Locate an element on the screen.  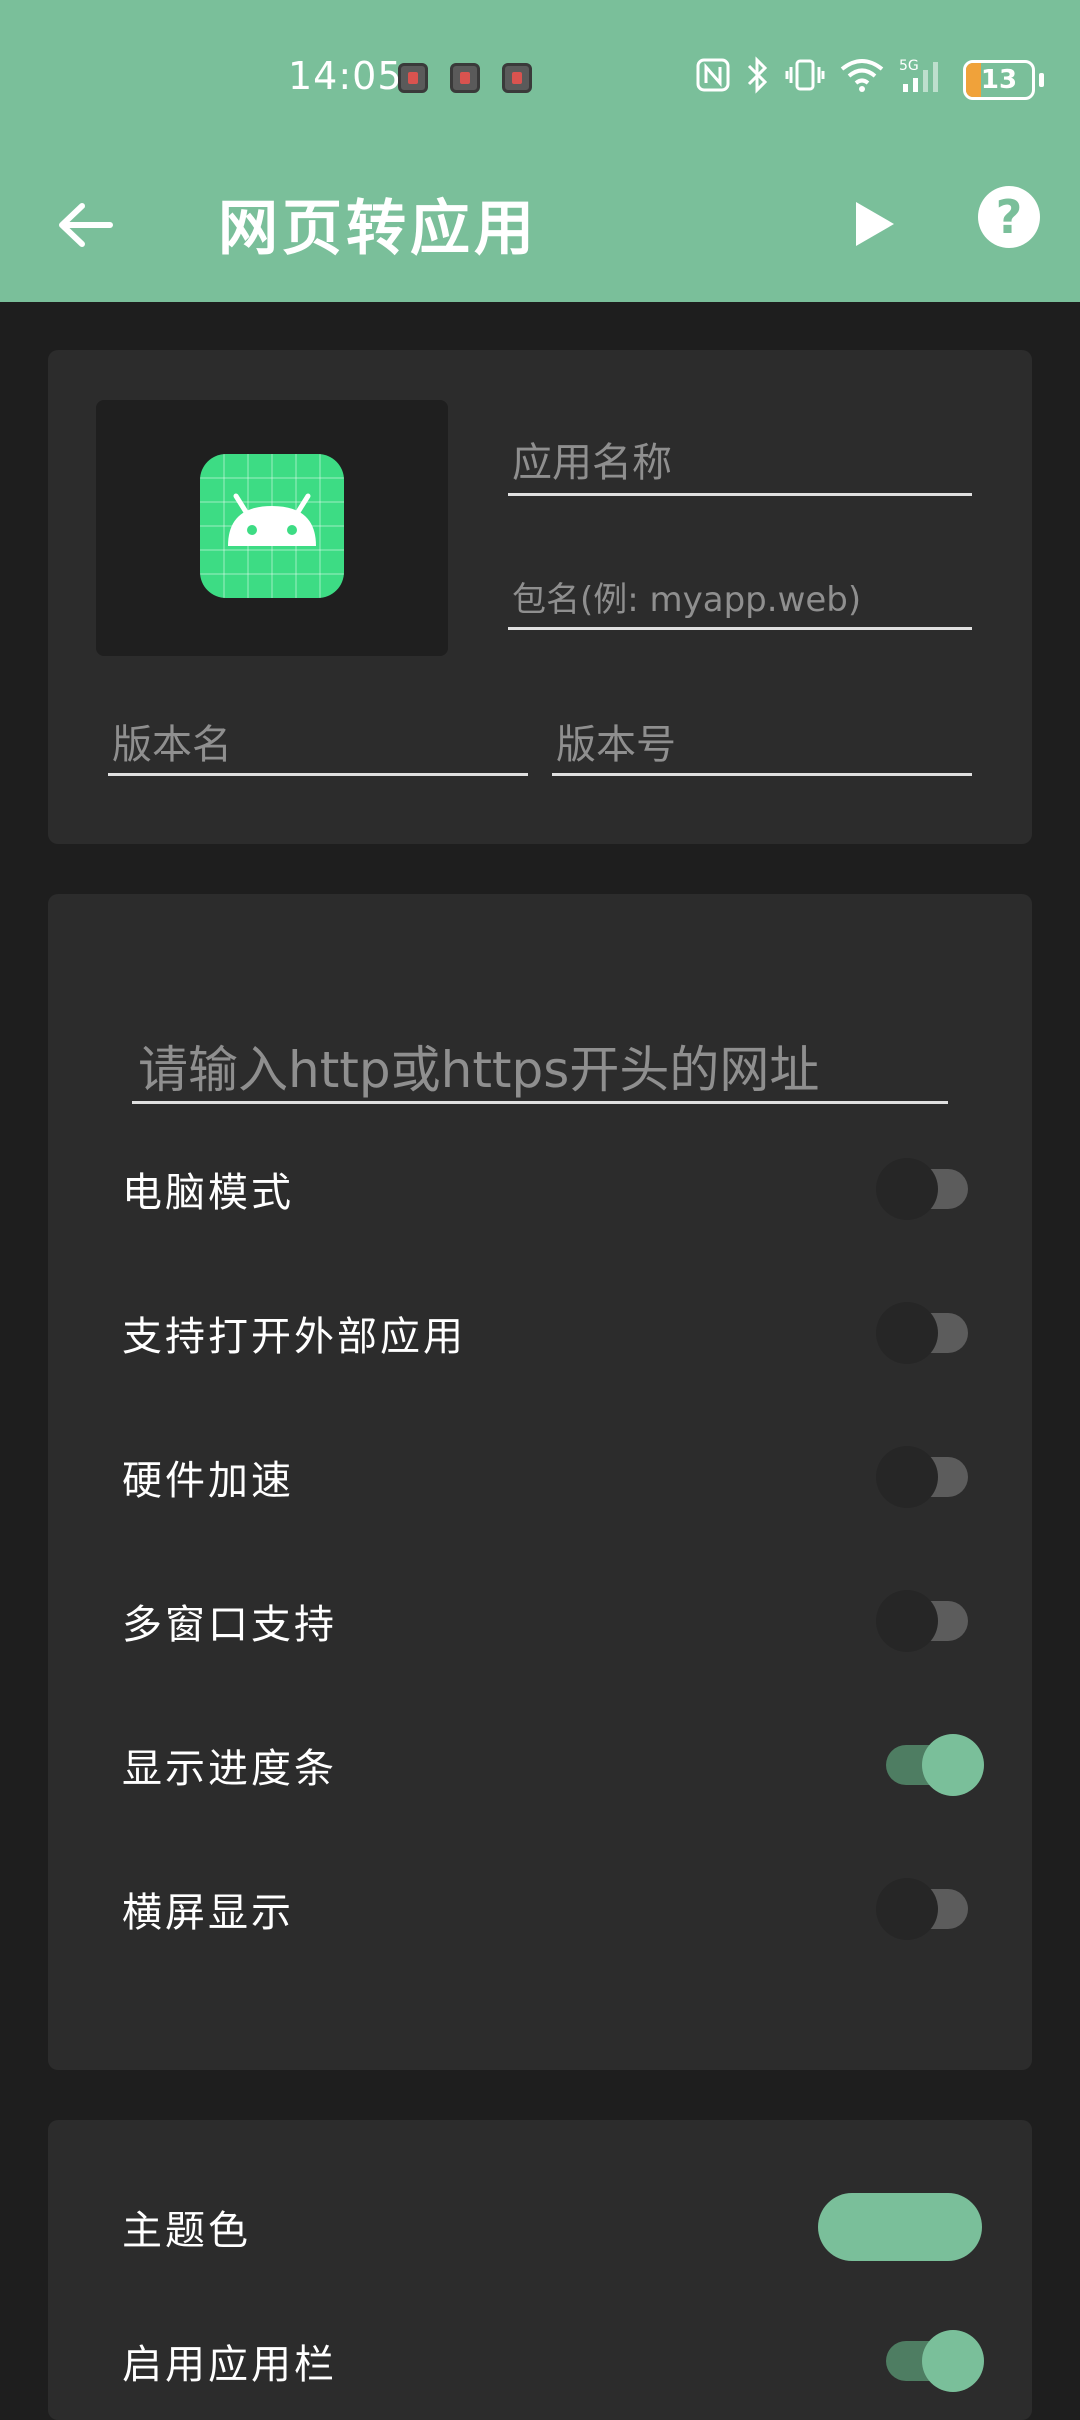
option-multi-window: 多窗口支持 is located at coordinates (552, 1621).